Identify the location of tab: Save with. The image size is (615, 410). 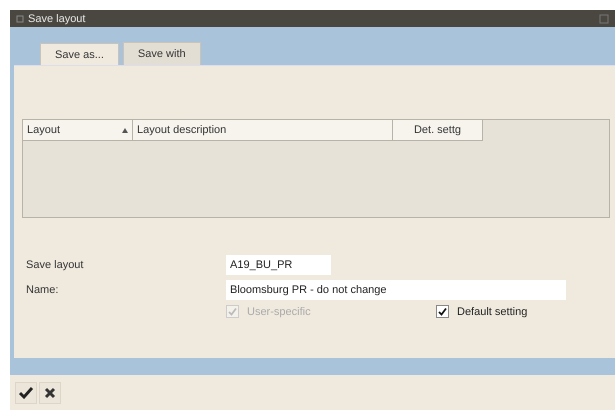
(161, 53).